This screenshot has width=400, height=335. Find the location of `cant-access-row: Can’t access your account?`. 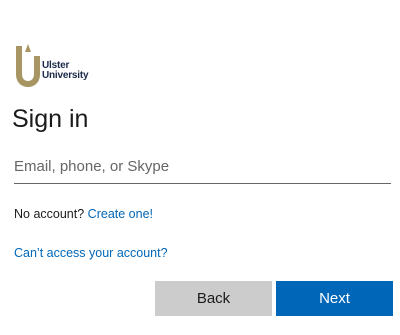

cant-access-row: Can’t access your account? is located at coordinates (91, 253).